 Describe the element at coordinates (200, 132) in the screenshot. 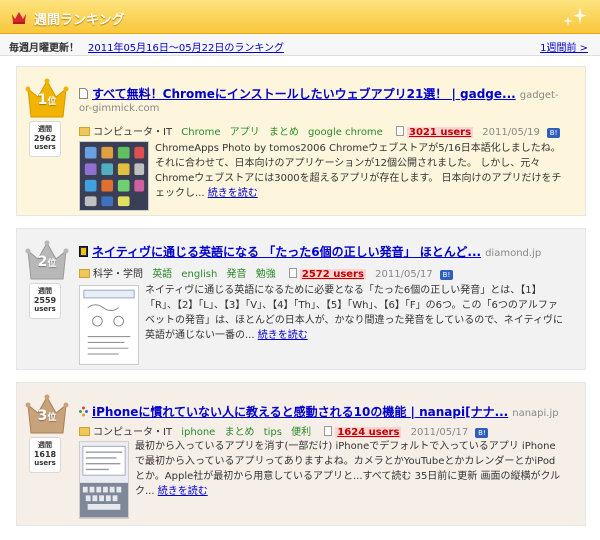

I see `tag-link: Chrome` at that location.